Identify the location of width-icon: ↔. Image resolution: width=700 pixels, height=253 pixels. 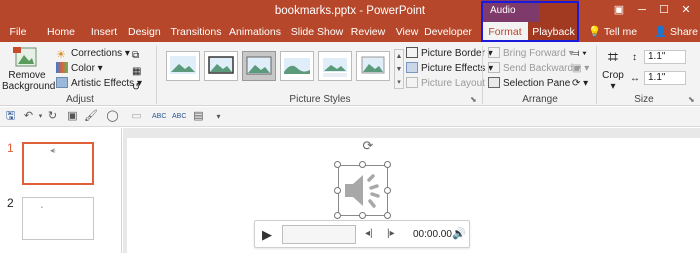
(635, 78).